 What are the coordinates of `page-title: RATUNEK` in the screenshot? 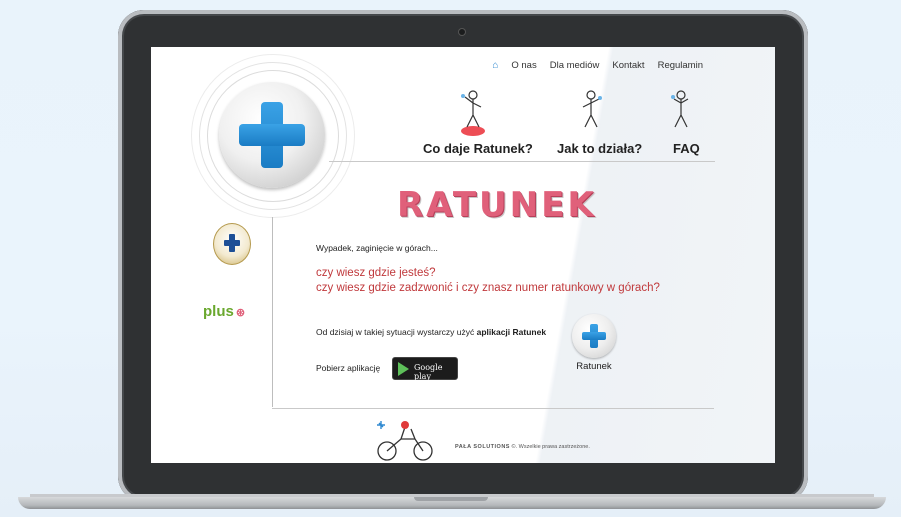 It's located at (497, 205).